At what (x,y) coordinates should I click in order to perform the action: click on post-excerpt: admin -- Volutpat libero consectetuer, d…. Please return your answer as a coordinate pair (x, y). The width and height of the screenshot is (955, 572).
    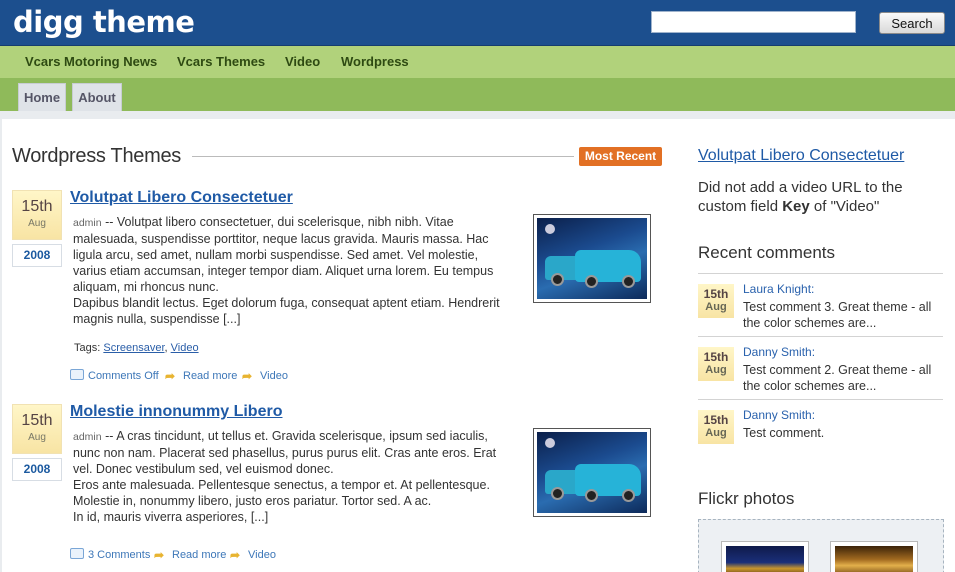
    Looking at the image, I should click on (286, 270).